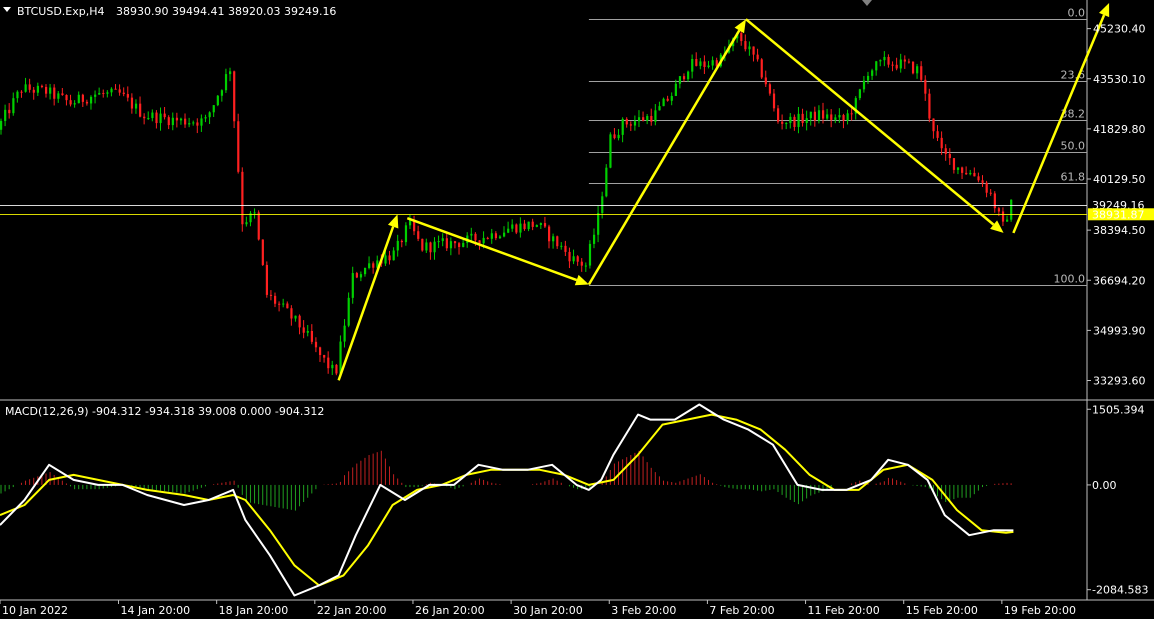 This screenshot has width=1154, height=619. What do you see at coordinates (1119, 79) in the screenshot?
I see `price-tick-label: 43530.10` at bounding box center [1119, 79].